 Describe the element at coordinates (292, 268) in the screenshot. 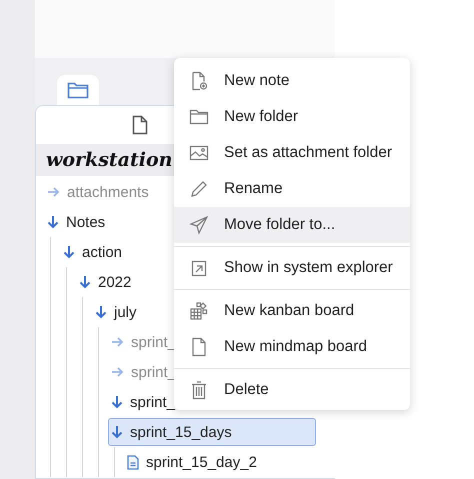

I see `menu-item: Show in system explorer` at that location.